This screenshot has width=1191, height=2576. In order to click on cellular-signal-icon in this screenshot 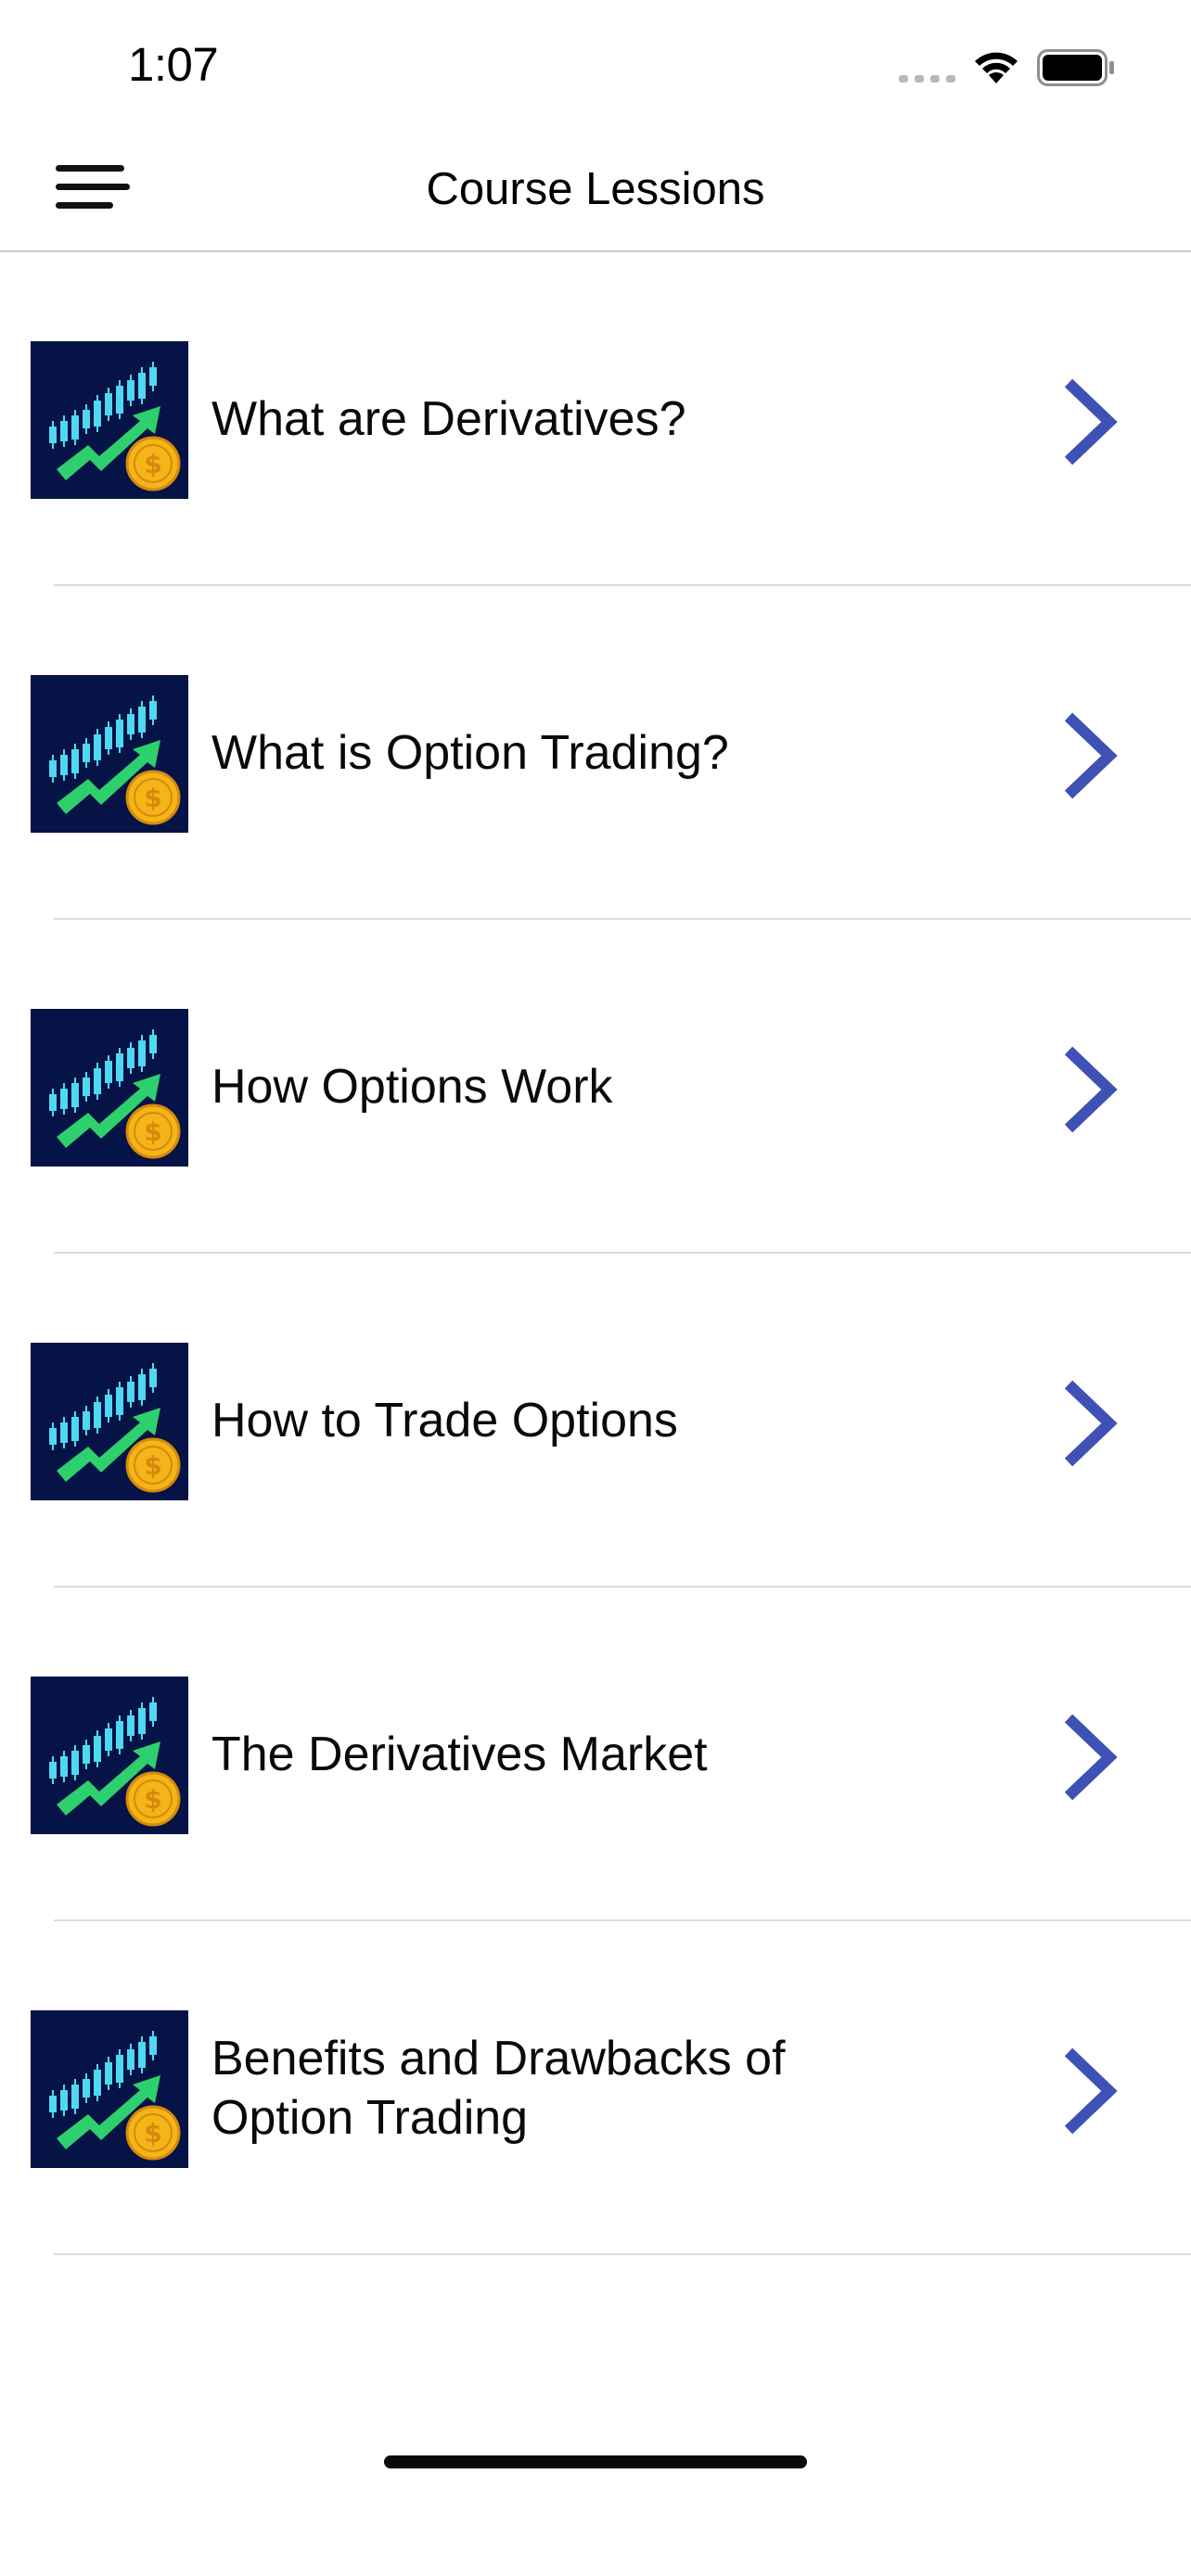, I will do `click(927, 79)`.